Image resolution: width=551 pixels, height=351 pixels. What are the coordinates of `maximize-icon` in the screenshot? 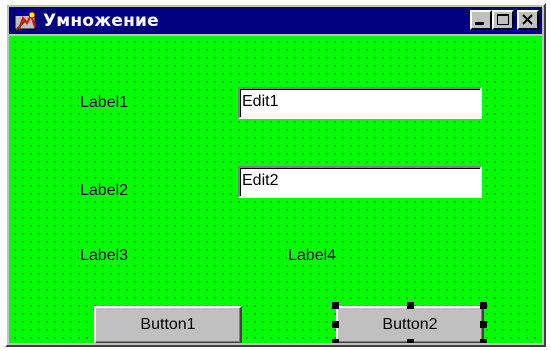 It's located at (503, 19).